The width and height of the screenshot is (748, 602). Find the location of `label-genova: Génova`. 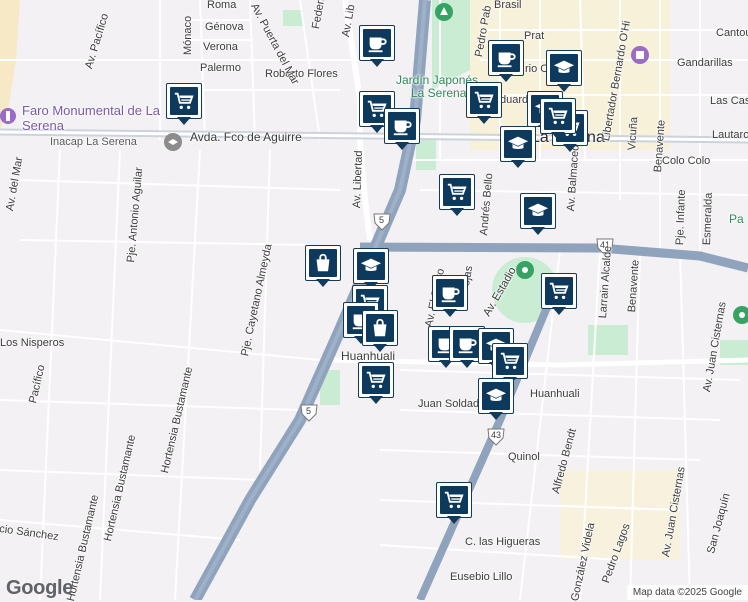

label-genova: Génova is located at coordinates (224, 27).